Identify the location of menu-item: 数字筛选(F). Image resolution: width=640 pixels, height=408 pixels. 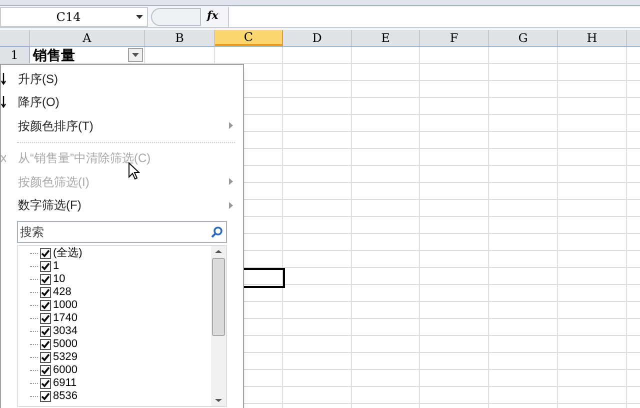
(122, 205).